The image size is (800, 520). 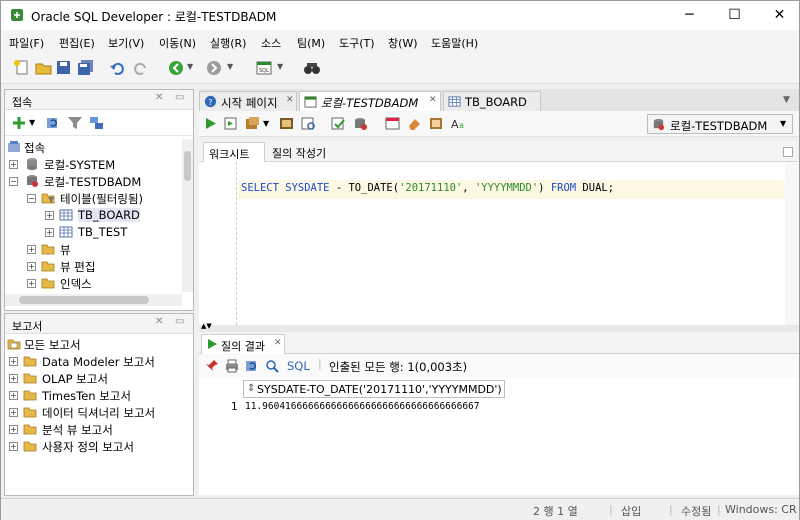 I want to click on minimize-button: ─, so click(x=689, y=15).